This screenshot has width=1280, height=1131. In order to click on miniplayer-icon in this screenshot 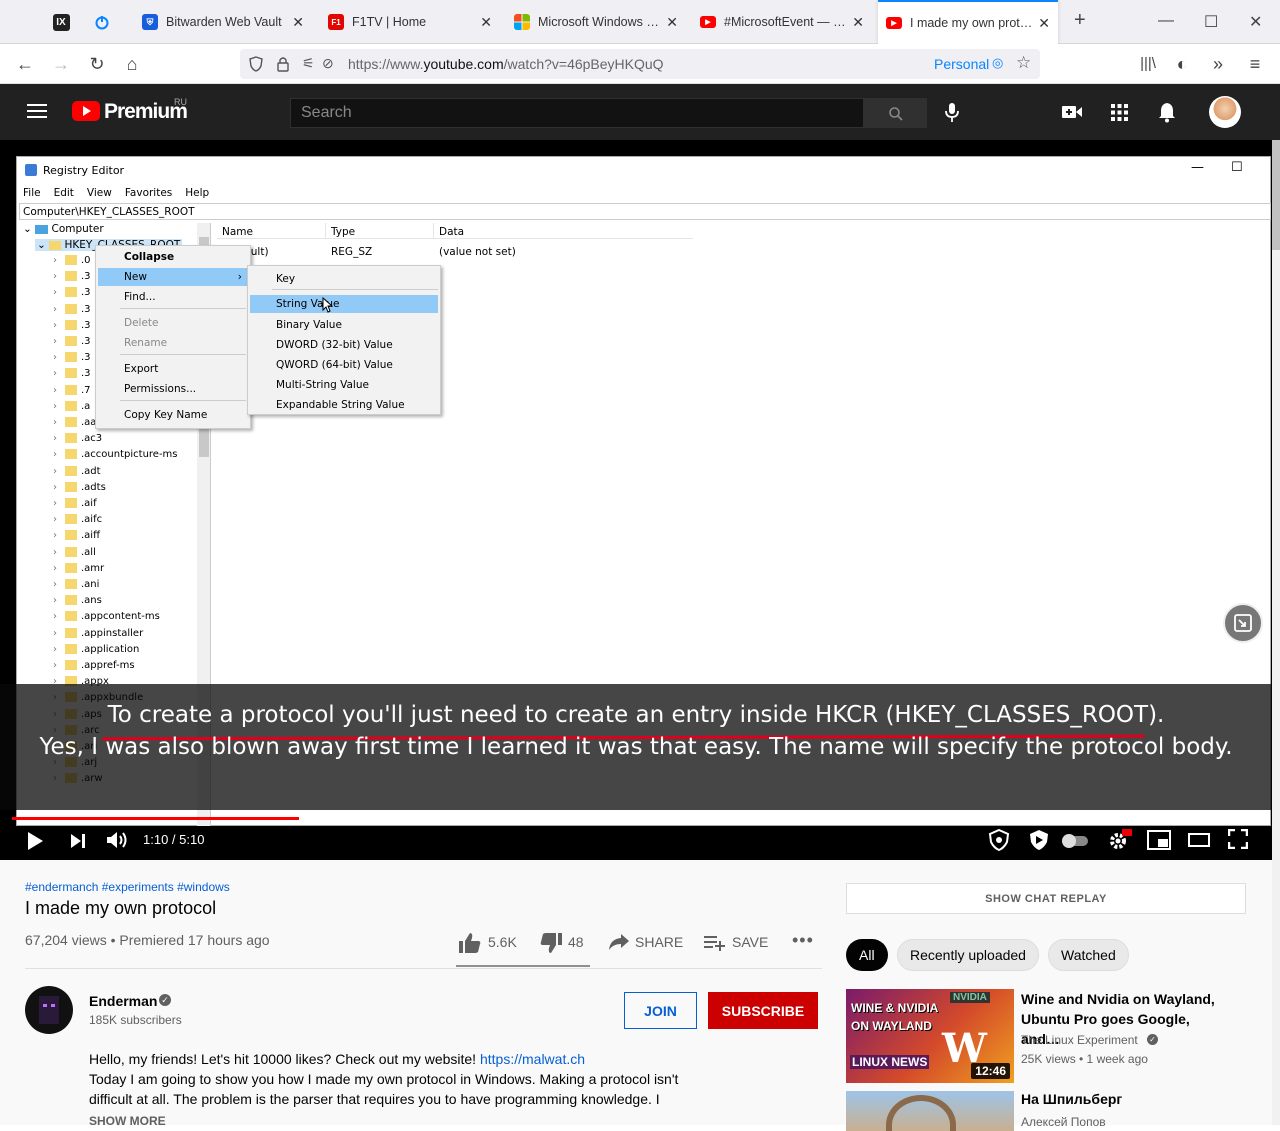, I will do `click(1159, 840)`.